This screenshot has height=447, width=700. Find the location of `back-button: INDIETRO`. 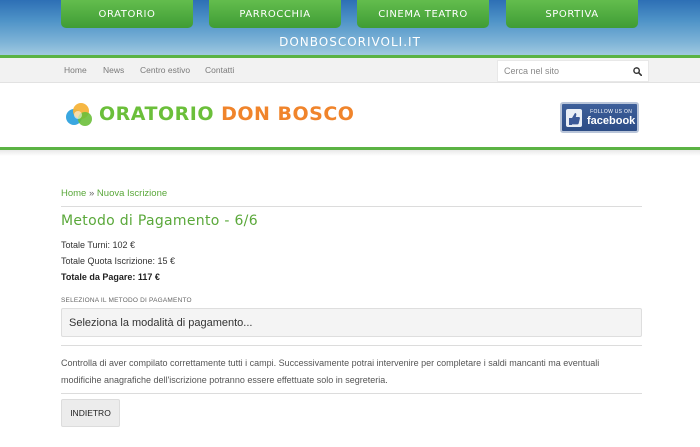

back-button: INDIETRO is located at coordinates (90, 413).